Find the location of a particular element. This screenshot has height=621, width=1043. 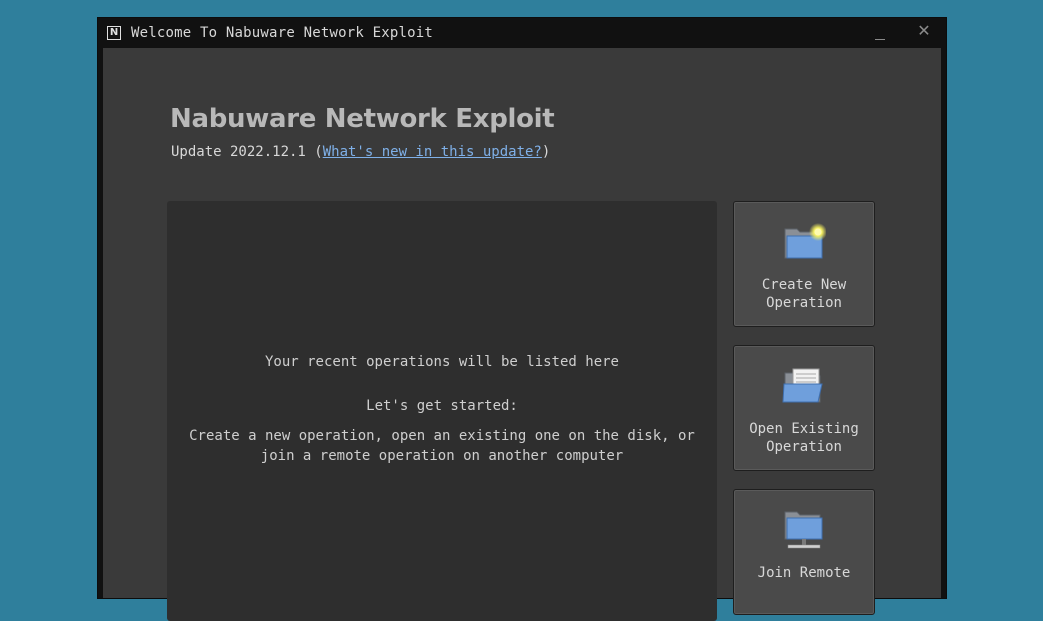

folder-new-icon is located at coordinates (805, 241).